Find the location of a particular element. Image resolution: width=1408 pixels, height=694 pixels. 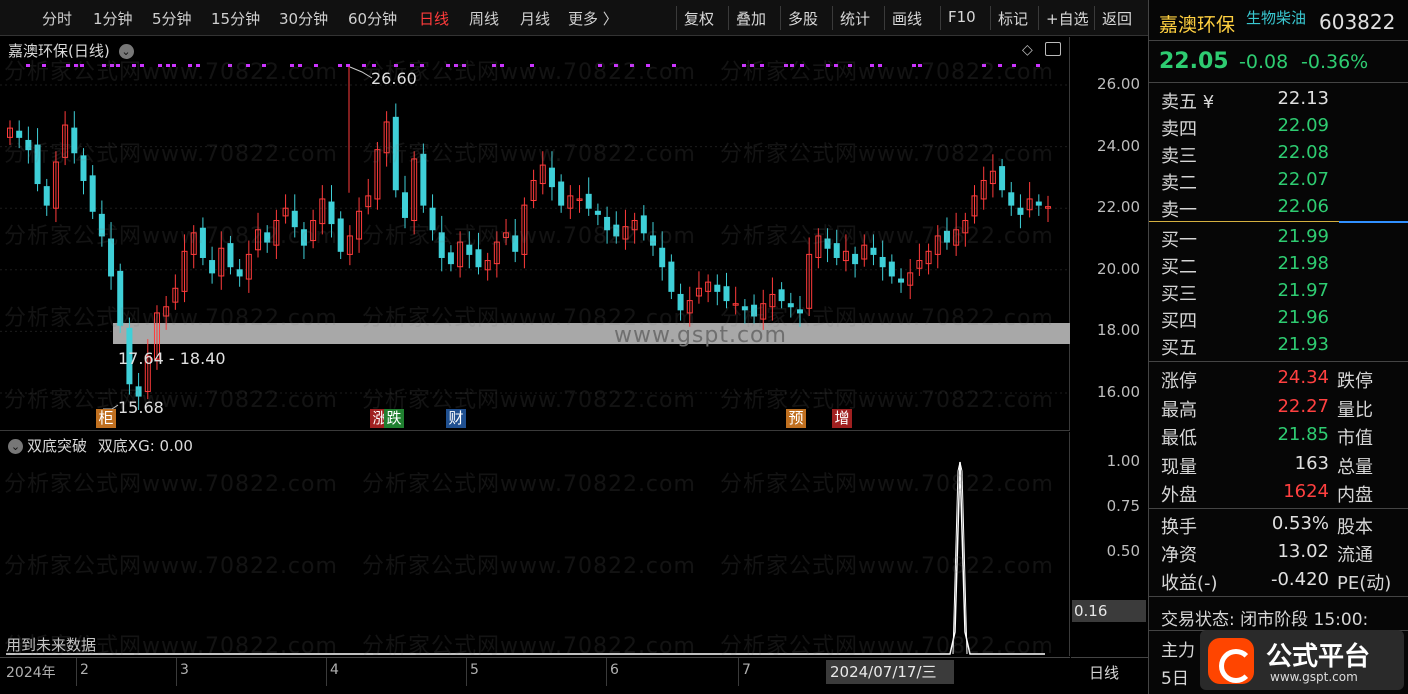

toolbar-button: +自选 is located at coordinates (1067, 18).